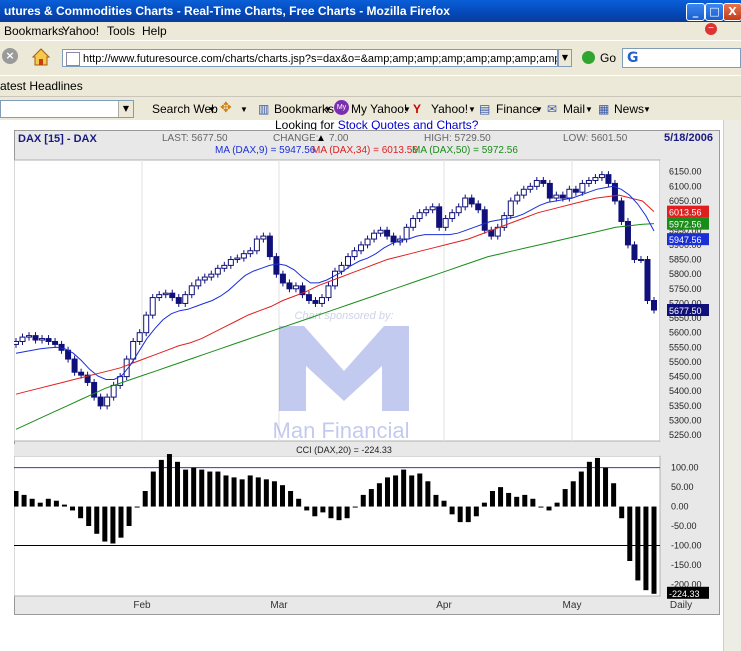  I want to click on legend-ma50: MA (DAX,50) = 5972.56, so click(465, 150).